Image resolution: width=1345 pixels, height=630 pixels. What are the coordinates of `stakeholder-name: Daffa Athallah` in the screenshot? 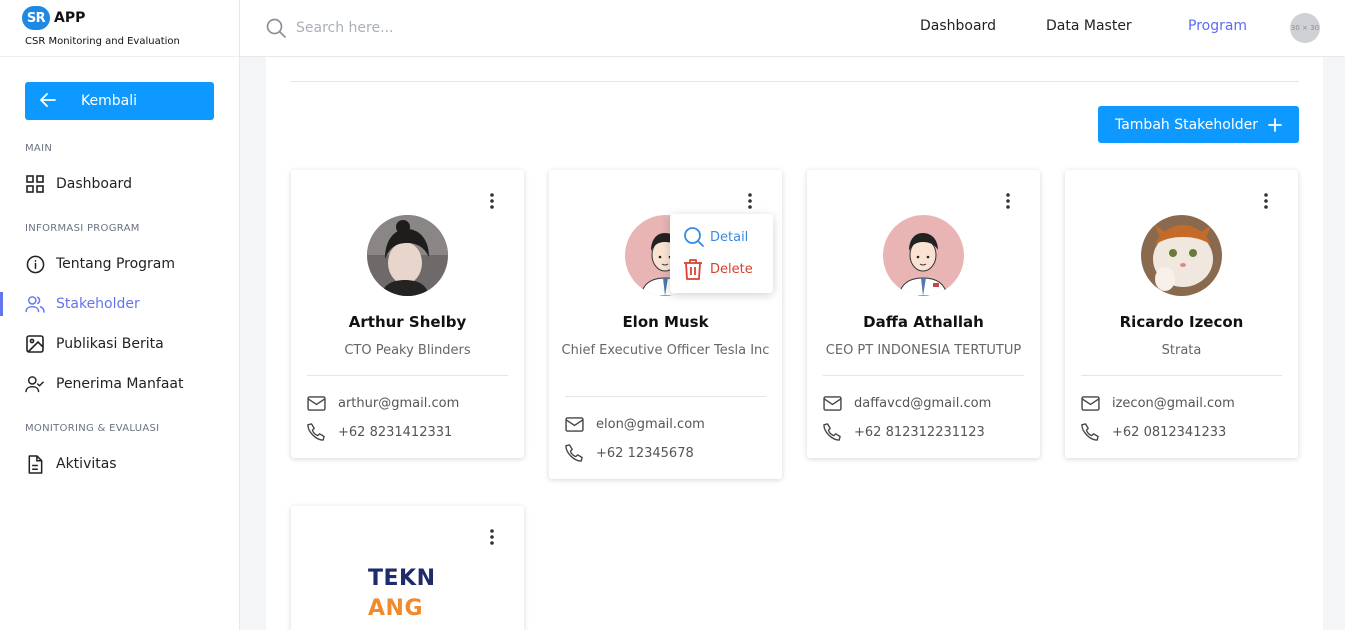 It's located at (923, 322).